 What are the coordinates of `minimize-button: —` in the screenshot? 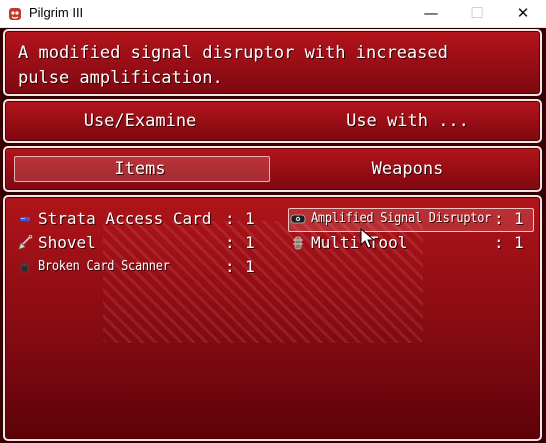 It's located at (431, 14).